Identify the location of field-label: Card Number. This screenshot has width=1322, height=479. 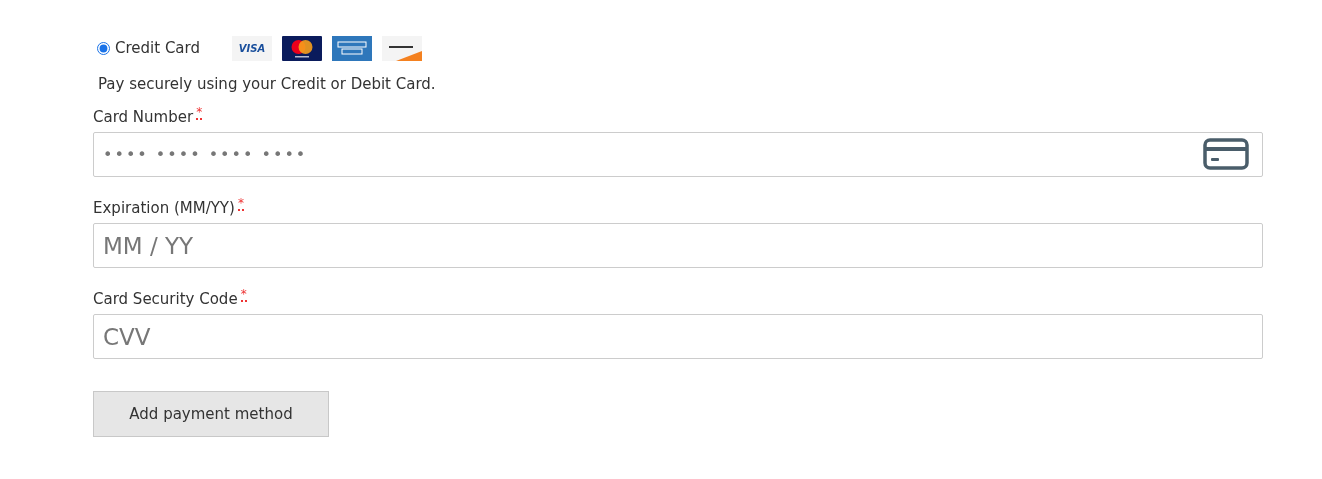
(143, 117).